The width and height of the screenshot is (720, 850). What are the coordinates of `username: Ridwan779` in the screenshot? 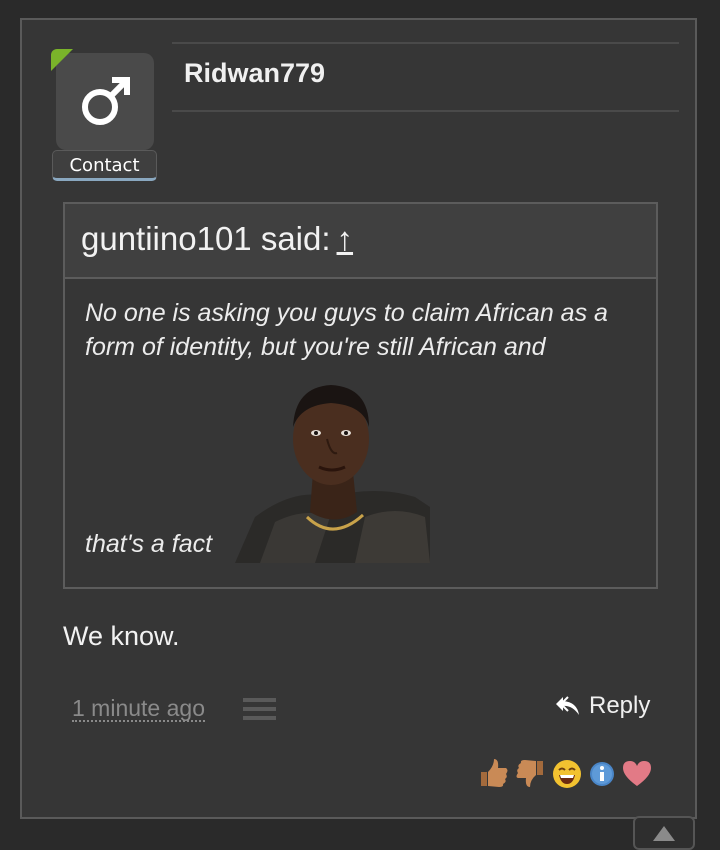 It's located at (254, 73).